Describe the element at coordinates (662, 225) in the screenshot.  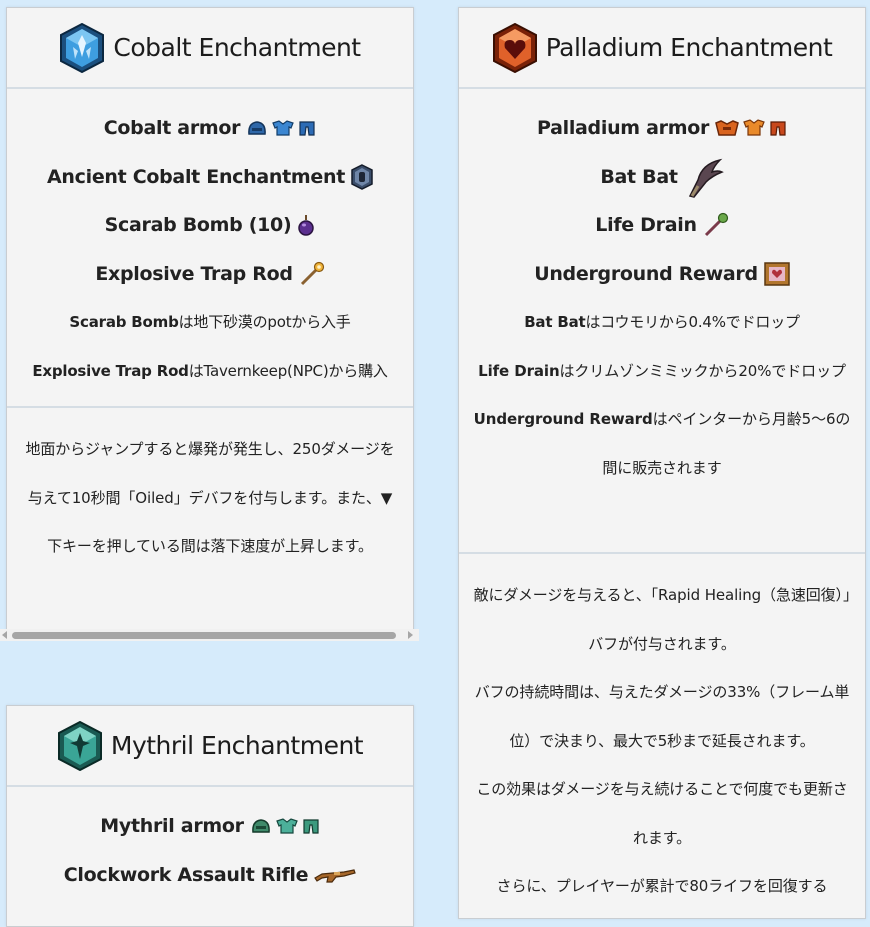
I see `recipe-item: Life Drain` at that location.